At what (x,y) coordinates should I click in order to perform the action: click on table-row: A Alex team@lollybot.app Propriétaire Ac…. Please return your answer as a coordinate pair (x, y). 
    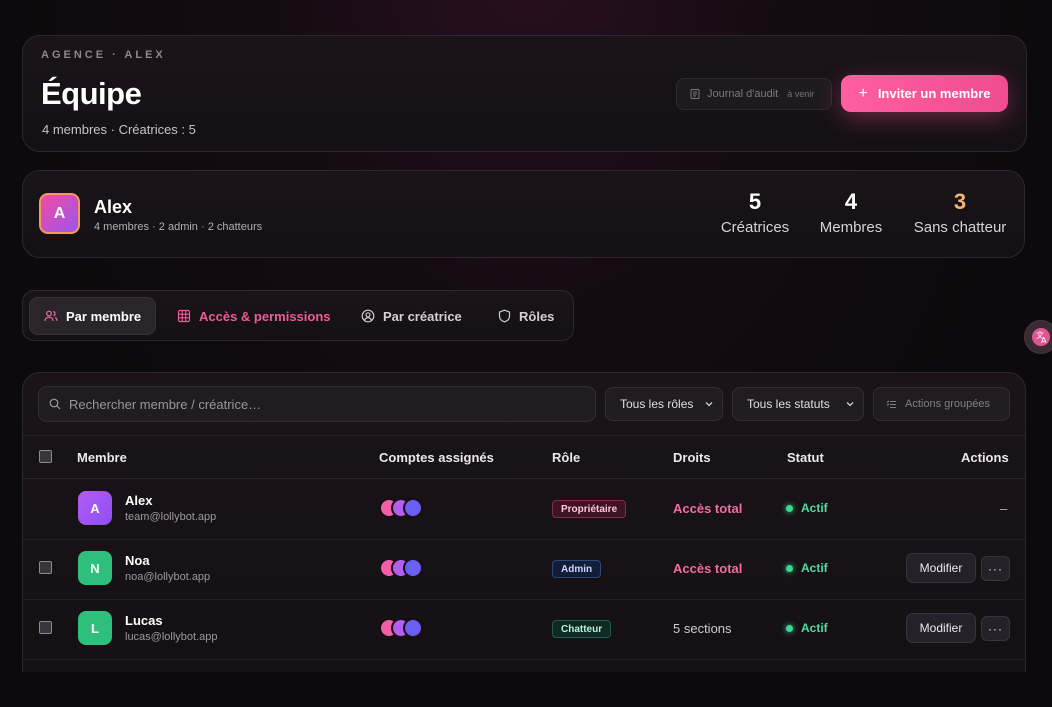
    Looking at the image, I should click on (524, 509).